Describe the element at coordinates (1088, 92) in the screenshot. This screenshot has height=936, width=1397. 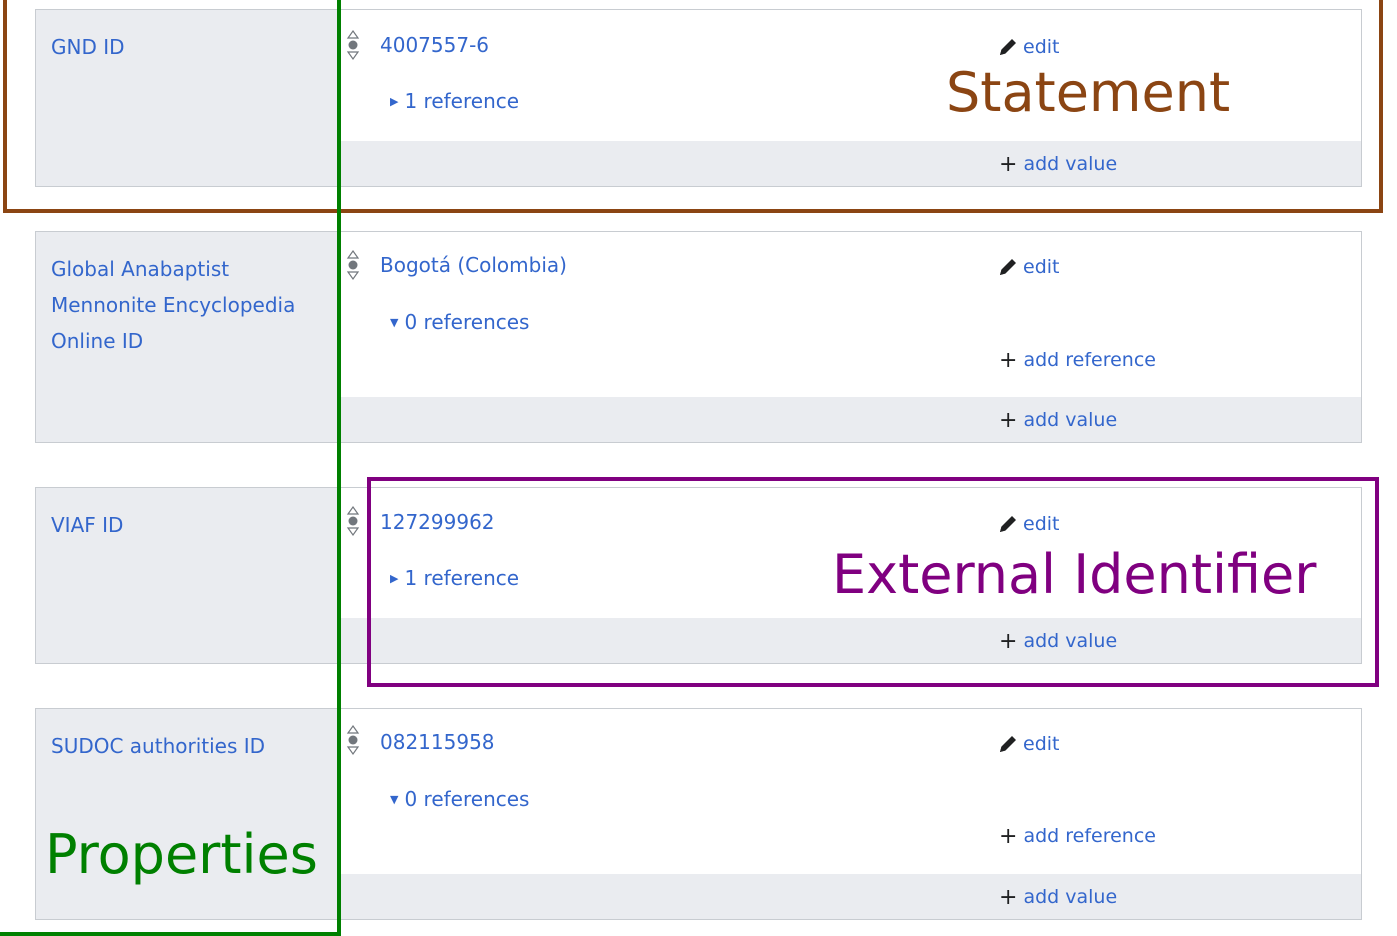
I see `statement-annotation-label: Statement` at that location.